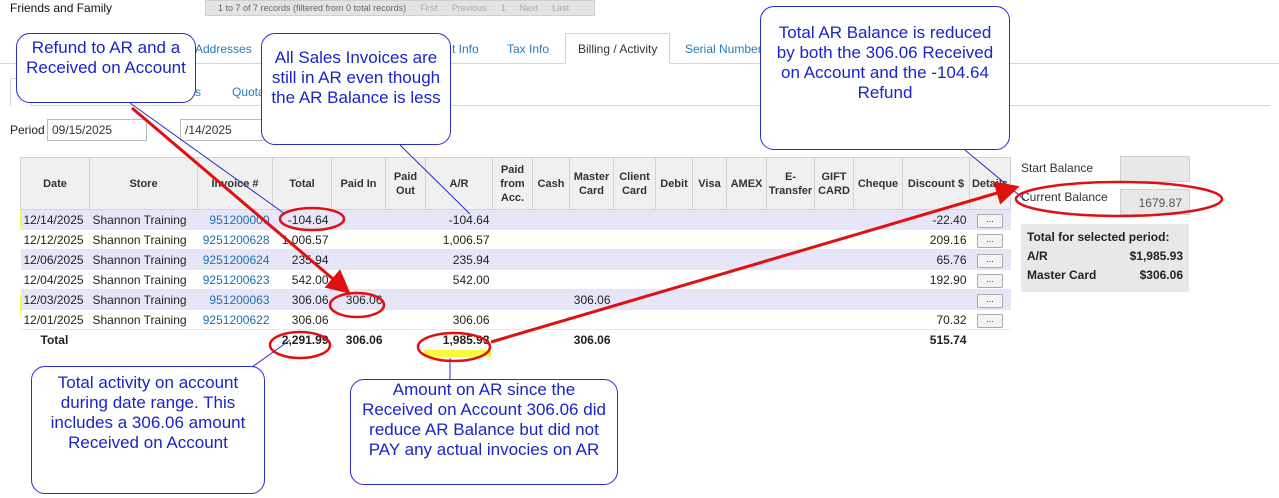  What do you see at coordinates (106, 68) in the screenshot?
I see `callout-refund: Refund to AR and a Received on Account` at bounding box center [106, 68].